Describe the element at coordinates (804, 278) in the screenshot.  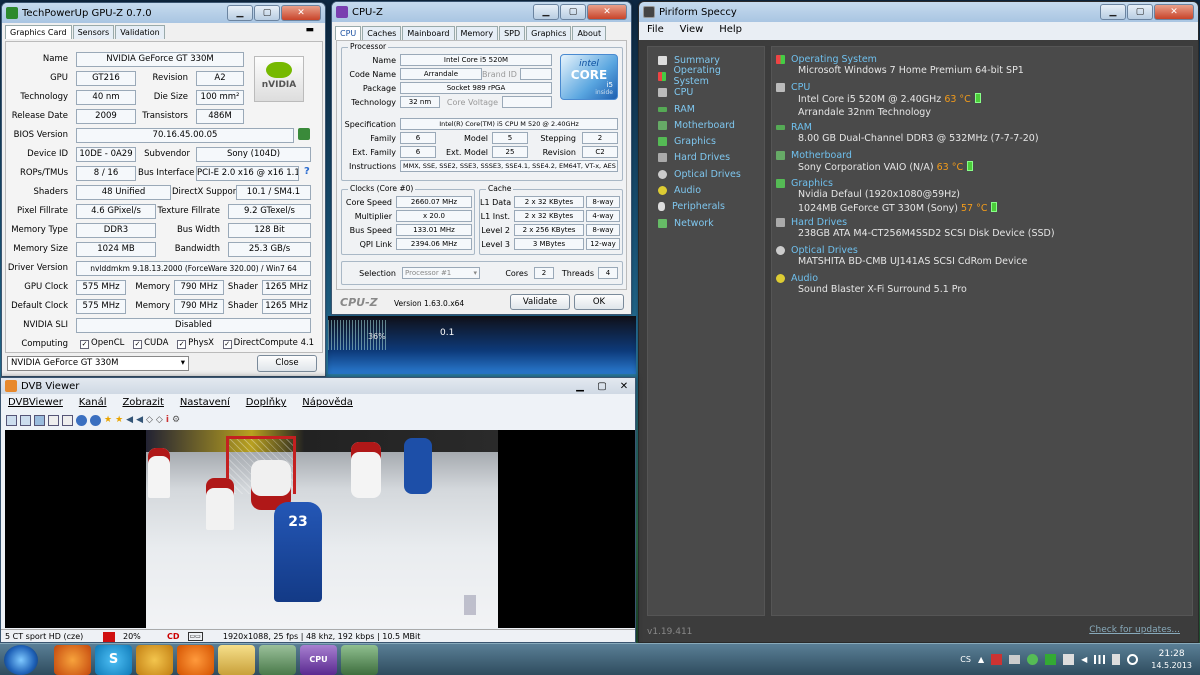
I see `section-heading: Audio` at that location.